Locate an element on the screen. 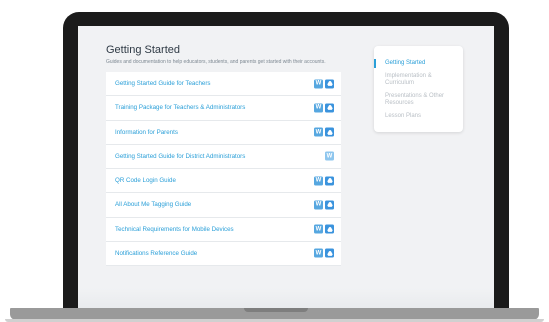 The image size is (549, 322). guide-link: Notifications Reference Guide is located at coordinates (156, 253).